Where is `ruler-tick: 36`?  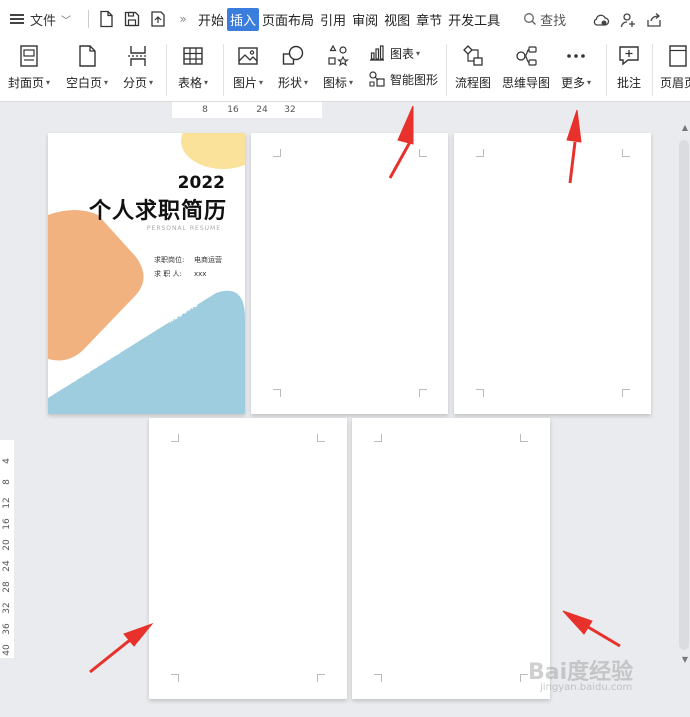
ruler-tick: 36 is located at coordinates (7, 629).